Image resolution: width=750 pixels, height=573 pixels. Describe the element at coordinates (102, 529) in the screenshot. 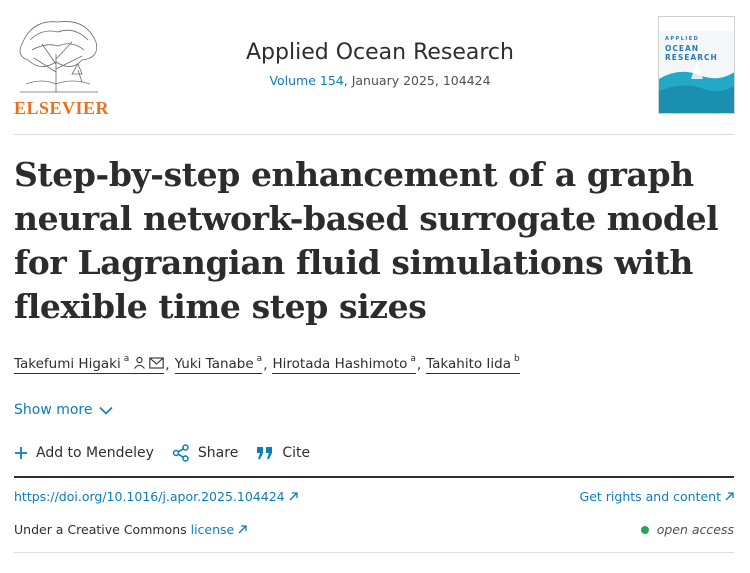

I see `license-prefix: Under a Creative Commons` at that location.